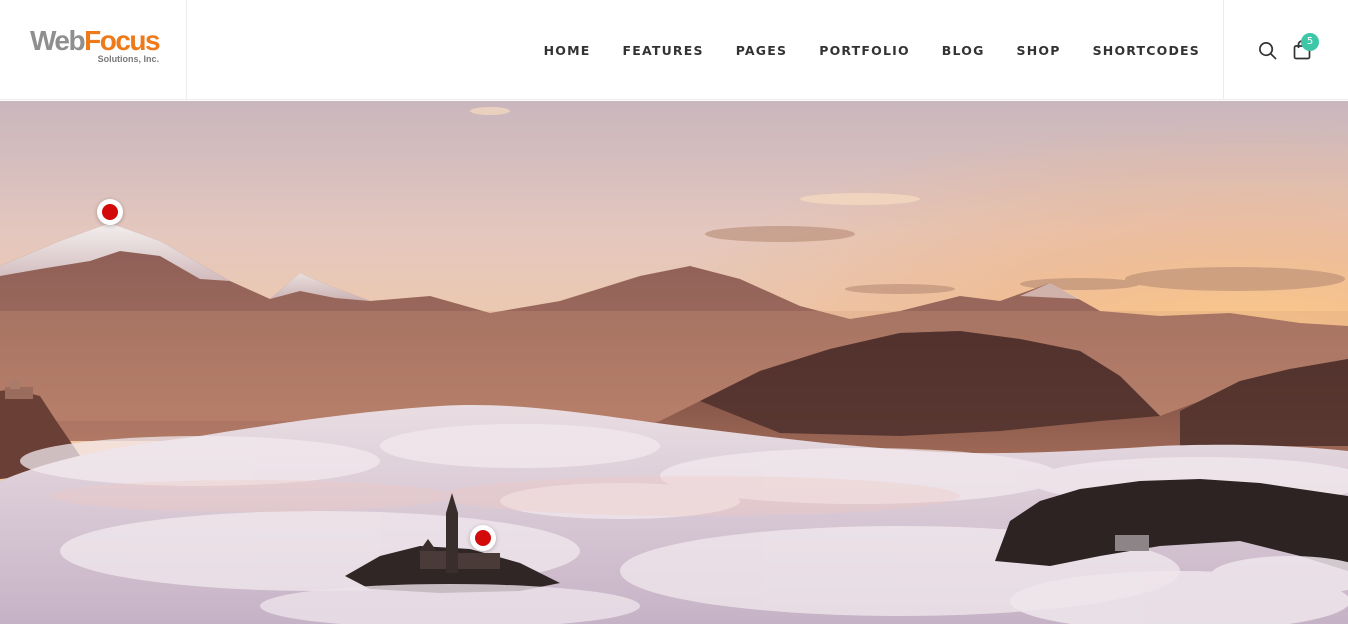  I want to click on nav-home: HOME, so click(567, 50).